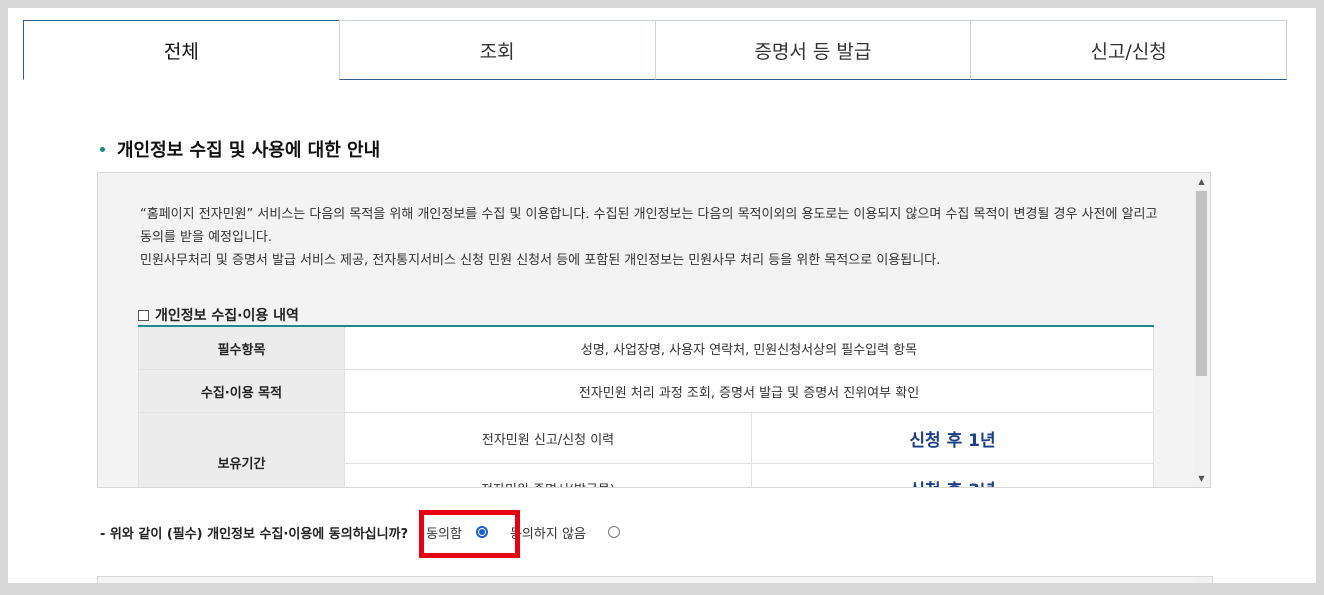  Describe the element at coordinates (227, 316) in the screenshot. I see `usage-subheading-text: 개인정보 수집·이용 내역` at that location.